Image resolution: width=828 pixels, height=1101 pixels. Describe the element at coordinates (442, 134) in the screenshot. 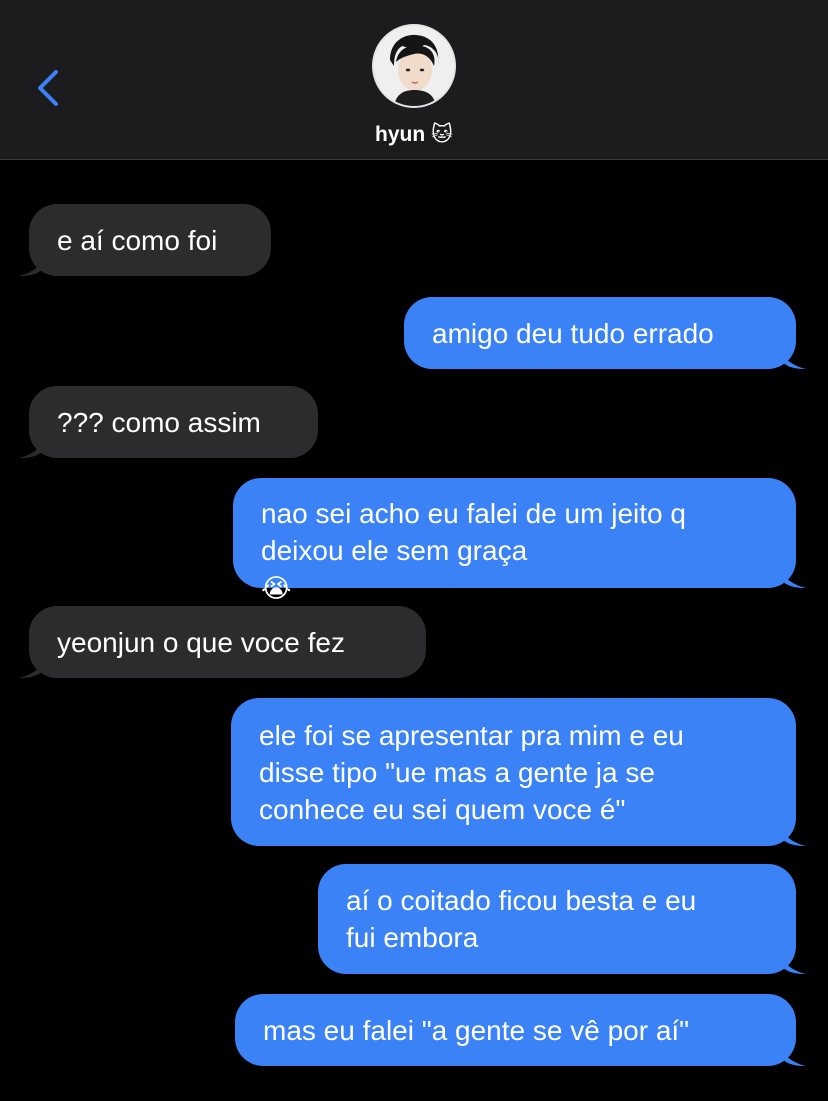

I see `cat-emoji: 🐱` at that location.